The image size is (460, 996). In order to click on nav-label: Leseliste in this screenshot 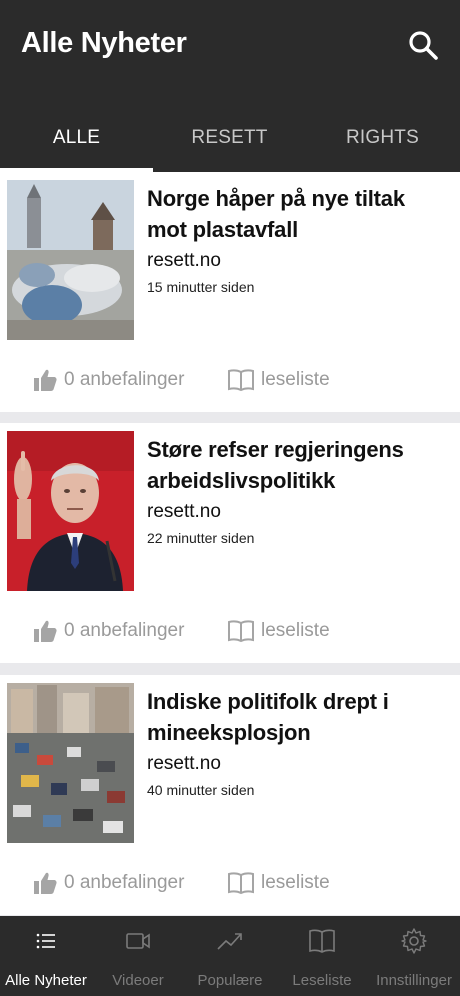, I will do `click(322, 980)`.